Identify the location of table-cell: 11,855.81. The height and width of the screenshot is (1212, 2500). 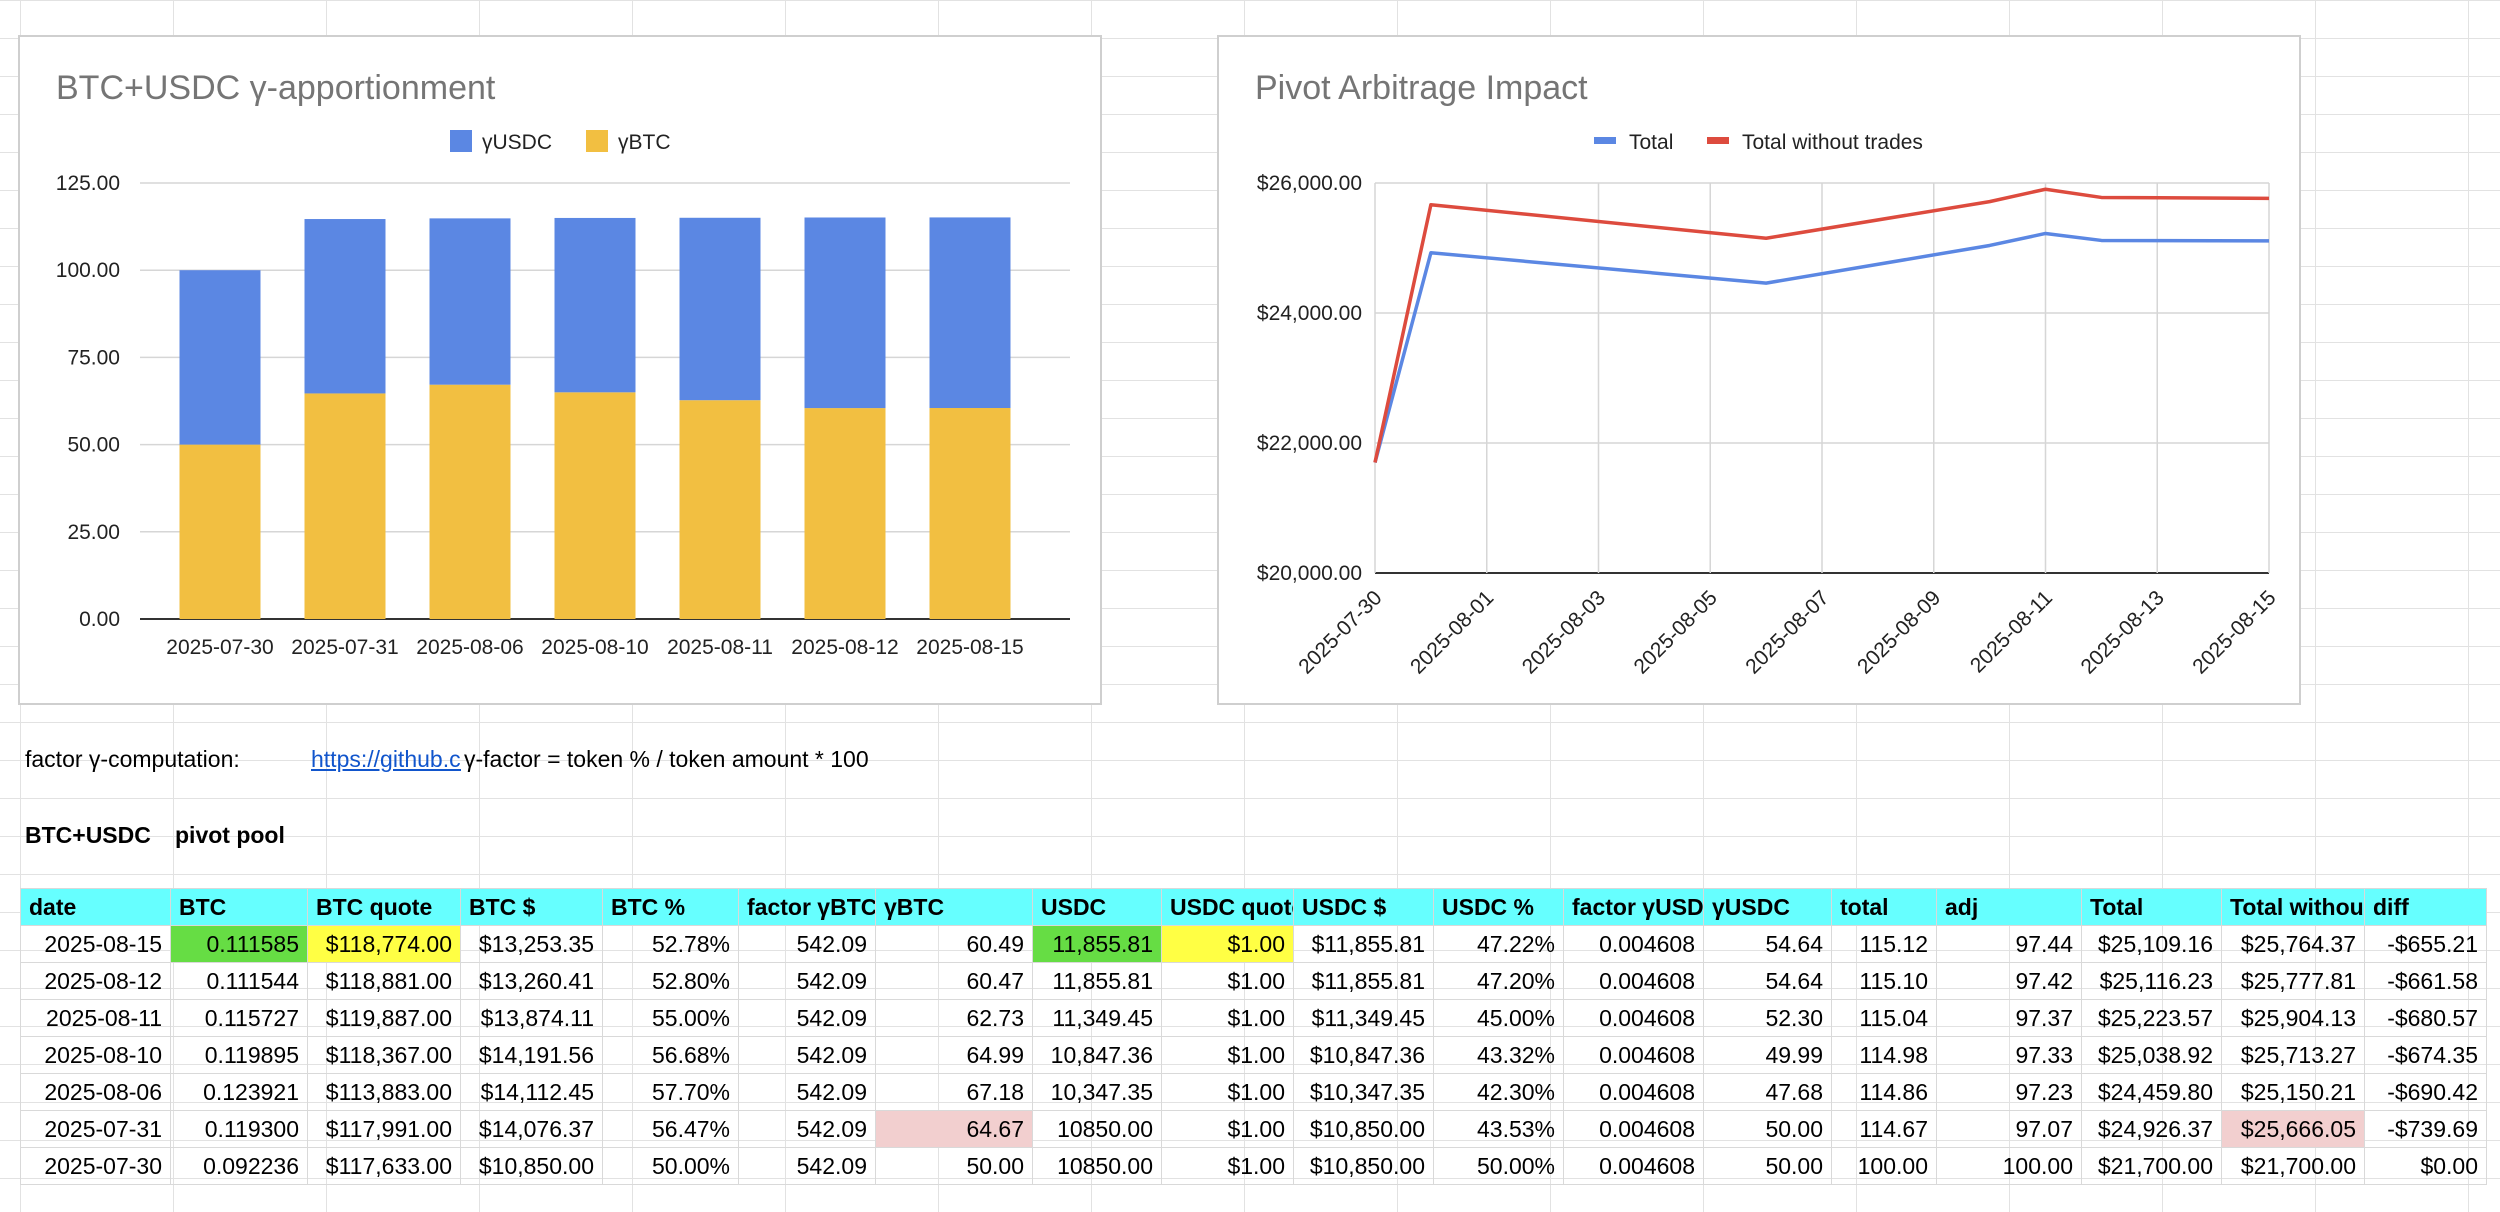
(1097, 981).